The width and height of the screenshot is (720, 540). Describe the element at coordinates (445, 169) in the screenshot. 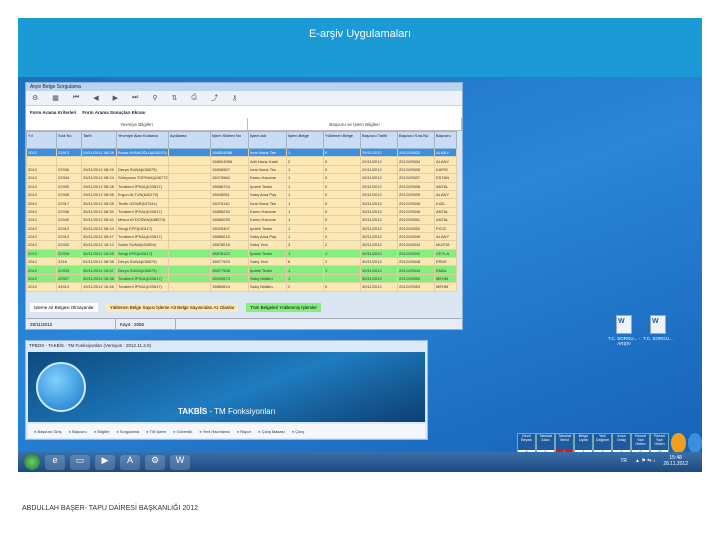

I see `table-cell: KAPIS` at that location.